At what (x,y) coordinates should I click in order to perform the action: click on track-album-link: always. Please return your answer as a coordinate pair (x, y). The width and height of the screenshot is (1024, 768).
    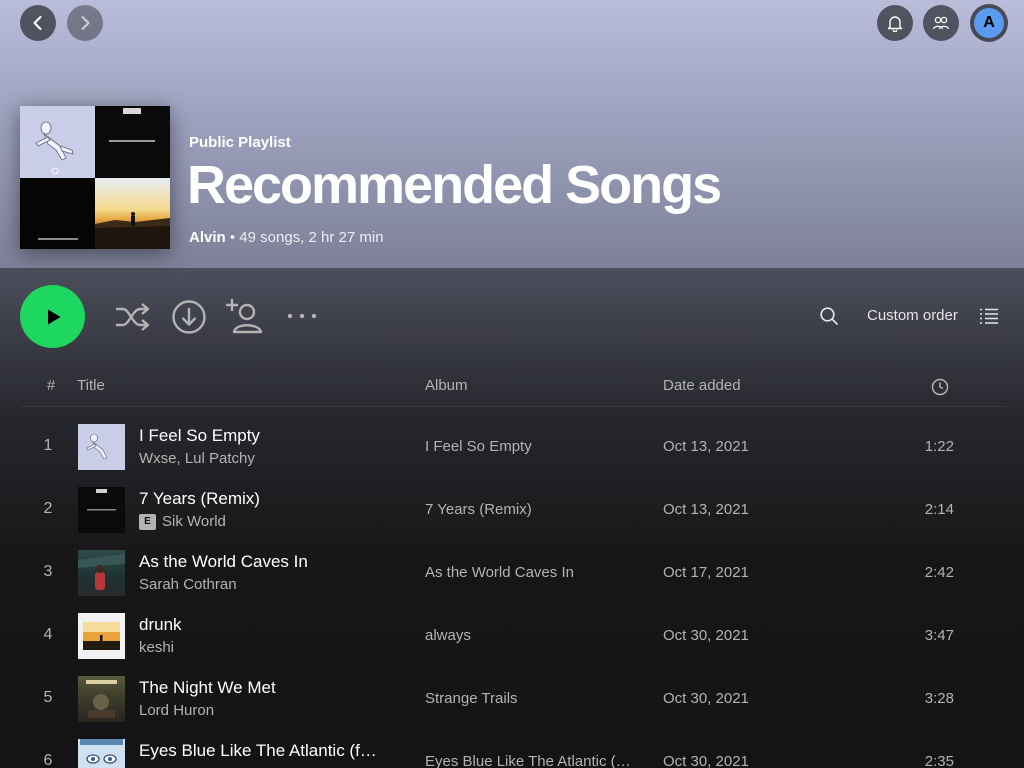
    Looking at the image, I should click on (448, 635).